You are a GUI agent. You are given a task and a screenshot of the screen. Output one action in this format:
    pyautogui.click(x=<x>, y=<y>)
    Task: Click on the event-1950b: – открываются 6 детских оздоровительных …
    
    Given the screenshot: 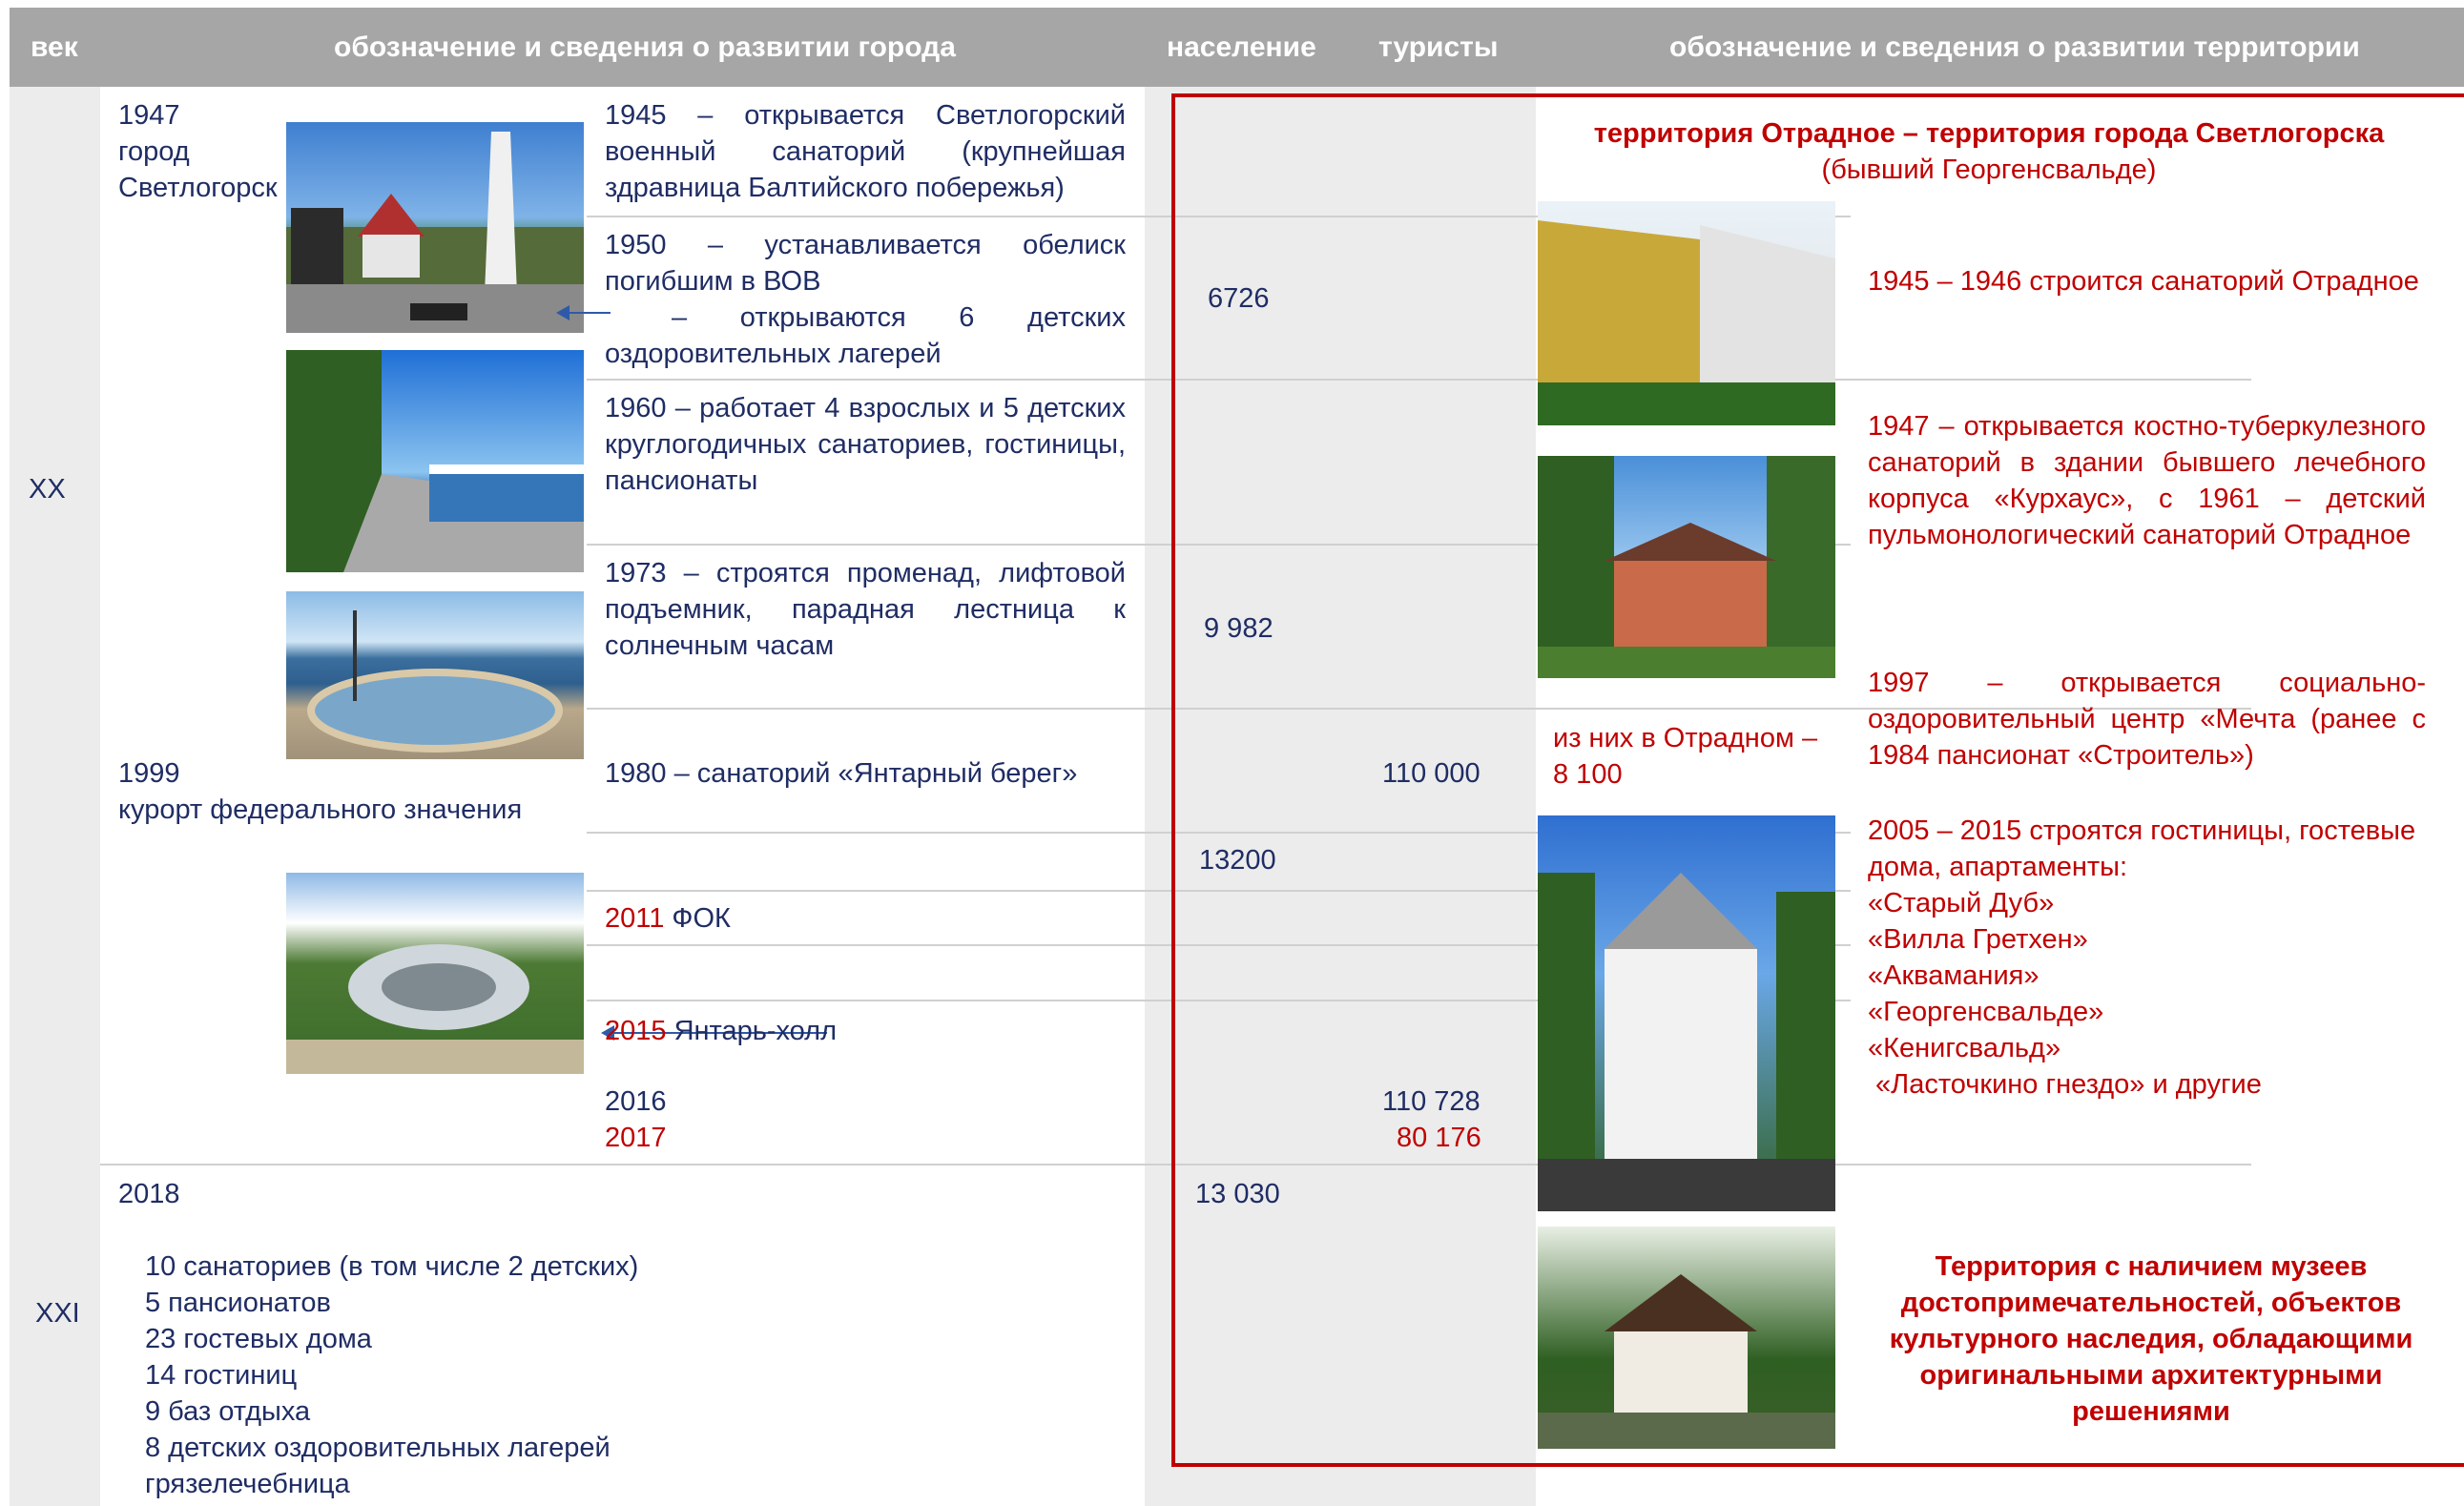 What is the action you would take?
    pyautogui.click(x=865, y=335)
    